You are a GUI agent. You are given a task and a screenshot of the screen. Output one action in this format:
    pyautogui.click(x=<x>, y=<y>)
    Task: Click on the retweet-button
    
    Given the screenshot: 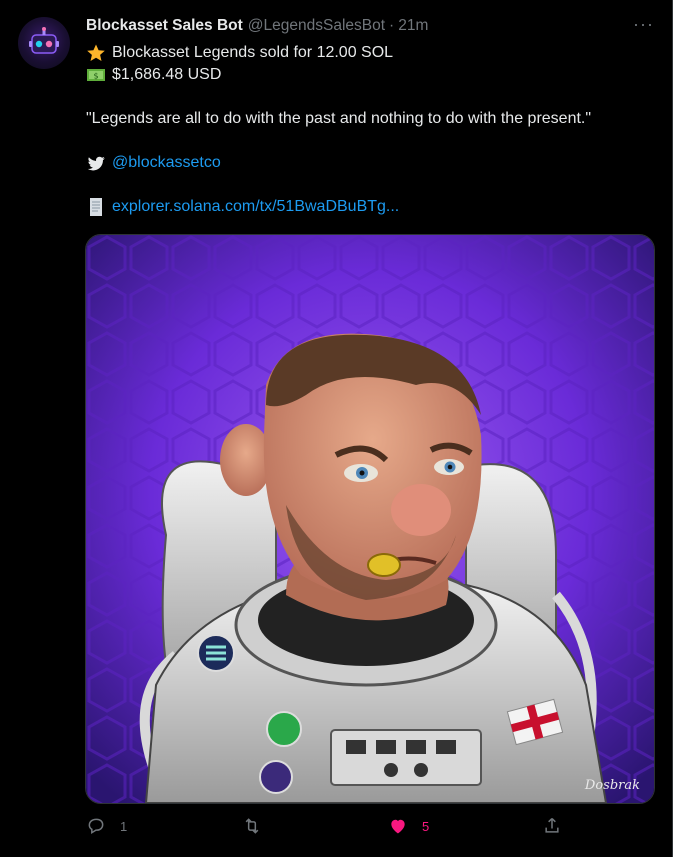 What is the action you would take?
    pyautogui.click(x=259, y=826)
    